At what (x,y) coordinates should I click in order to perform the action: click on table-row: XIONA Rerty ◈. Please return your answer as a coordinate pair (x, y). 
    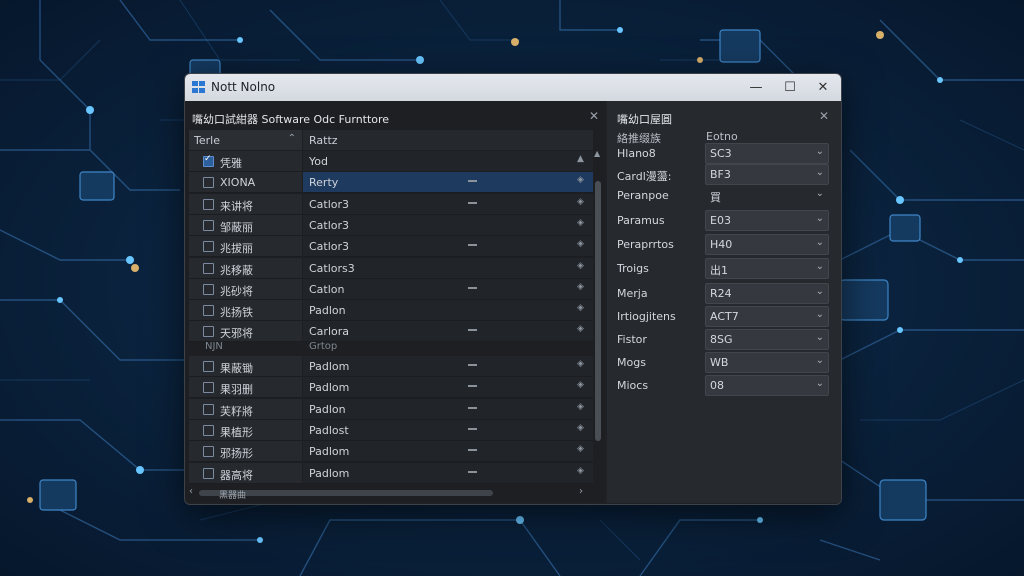
    Looking at the image, I should click on (391, 183).